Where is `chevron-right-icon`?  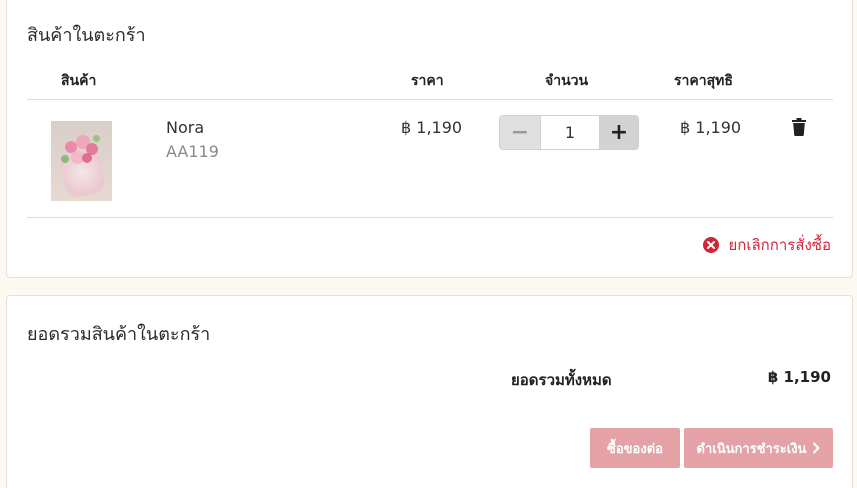
chevron-right-icon is located at coordinates (817, 448).